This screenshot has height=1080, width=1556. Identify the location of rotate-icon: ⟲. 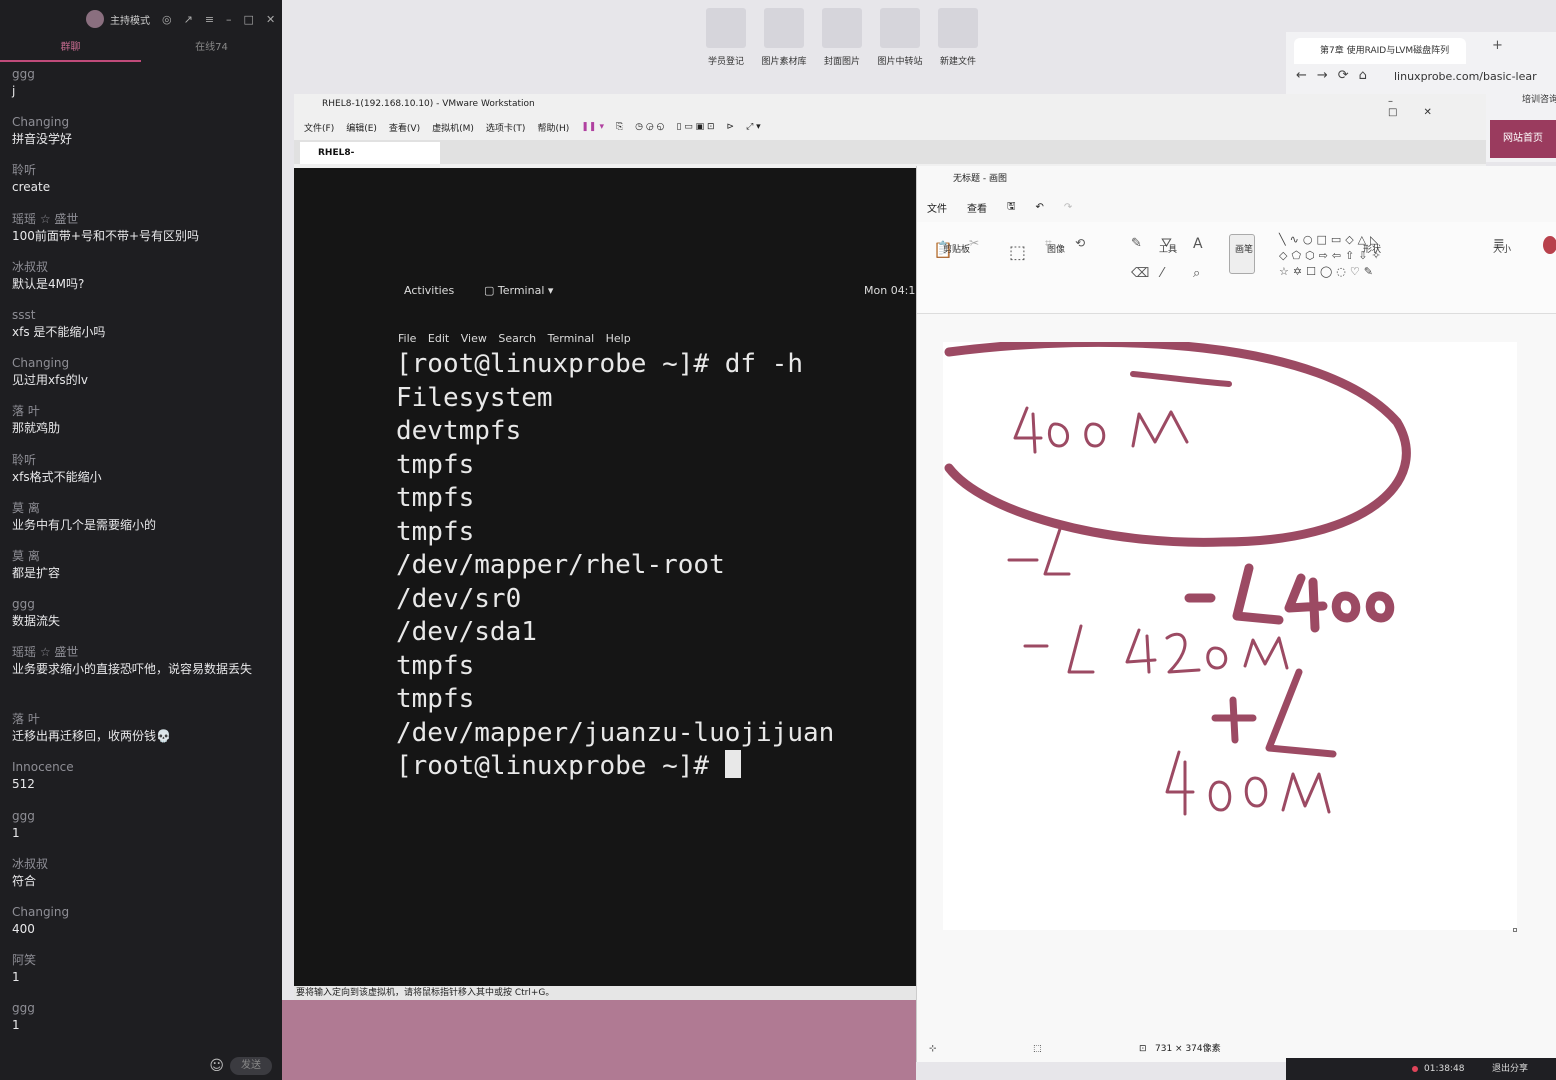
(1080, 243).